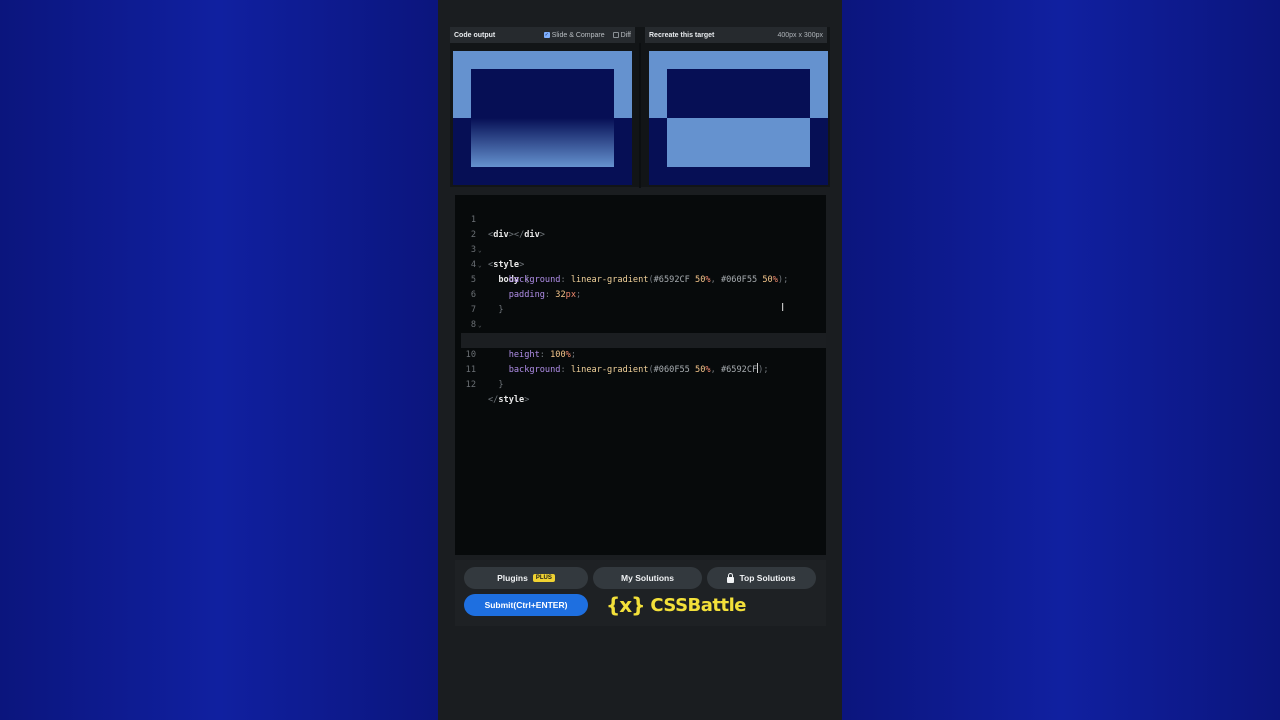  I want to click on cssbattle-logo: {x} CSSBattle, so click(676, 605).